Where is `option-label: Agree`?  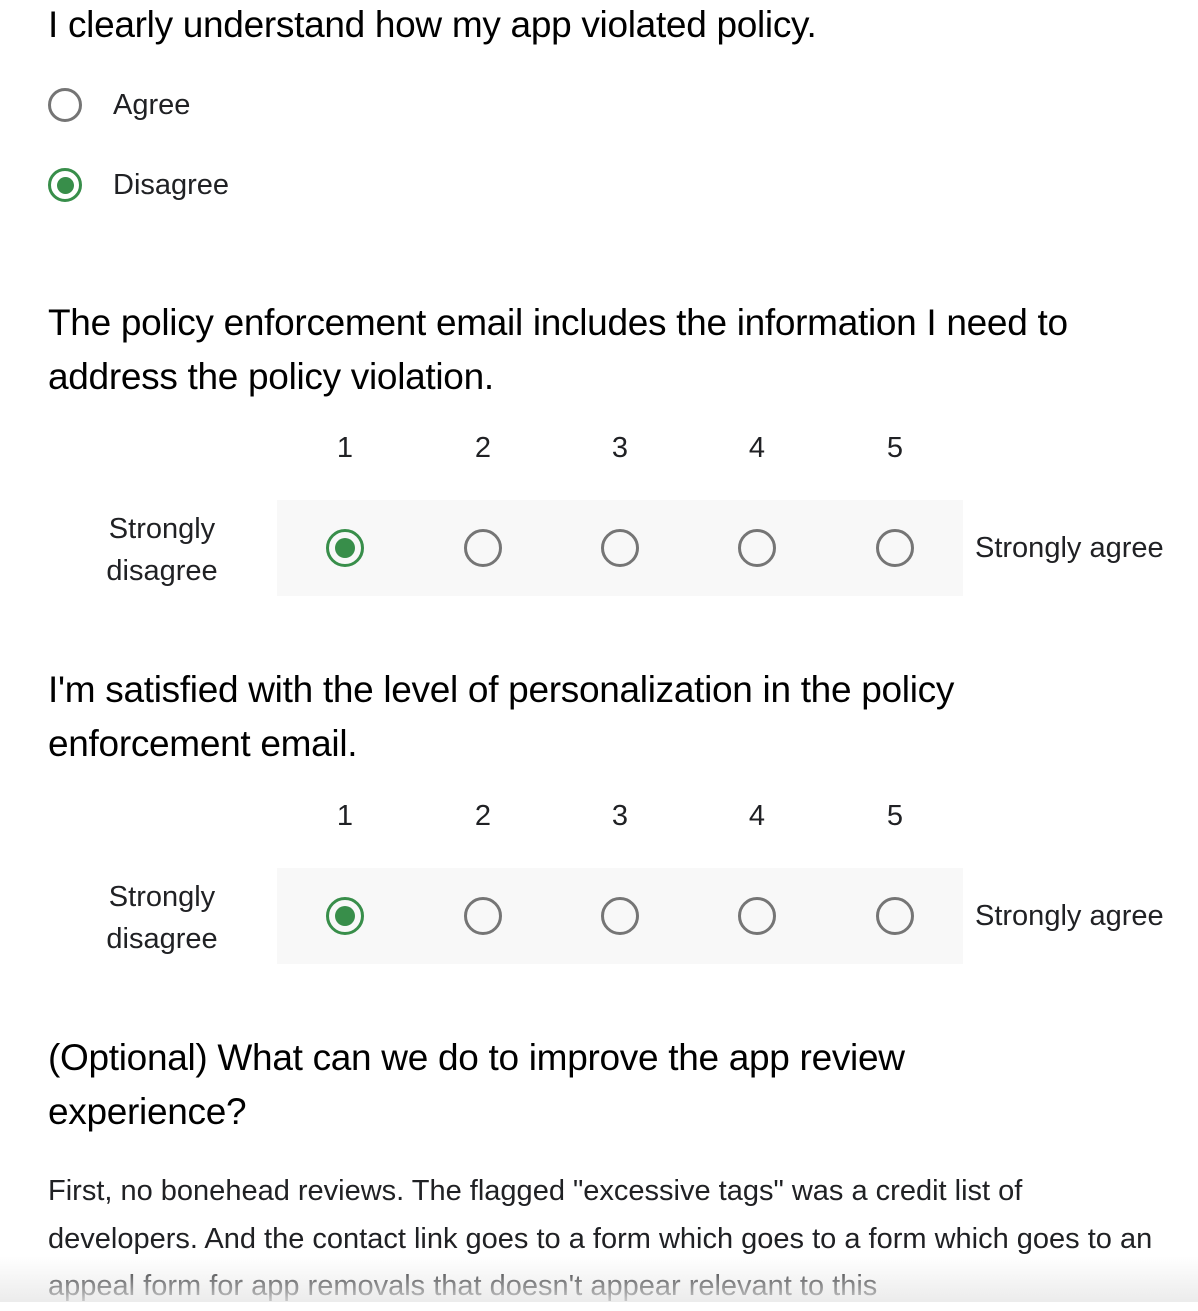 option-label: Agree is located at coordinates (152, 104).